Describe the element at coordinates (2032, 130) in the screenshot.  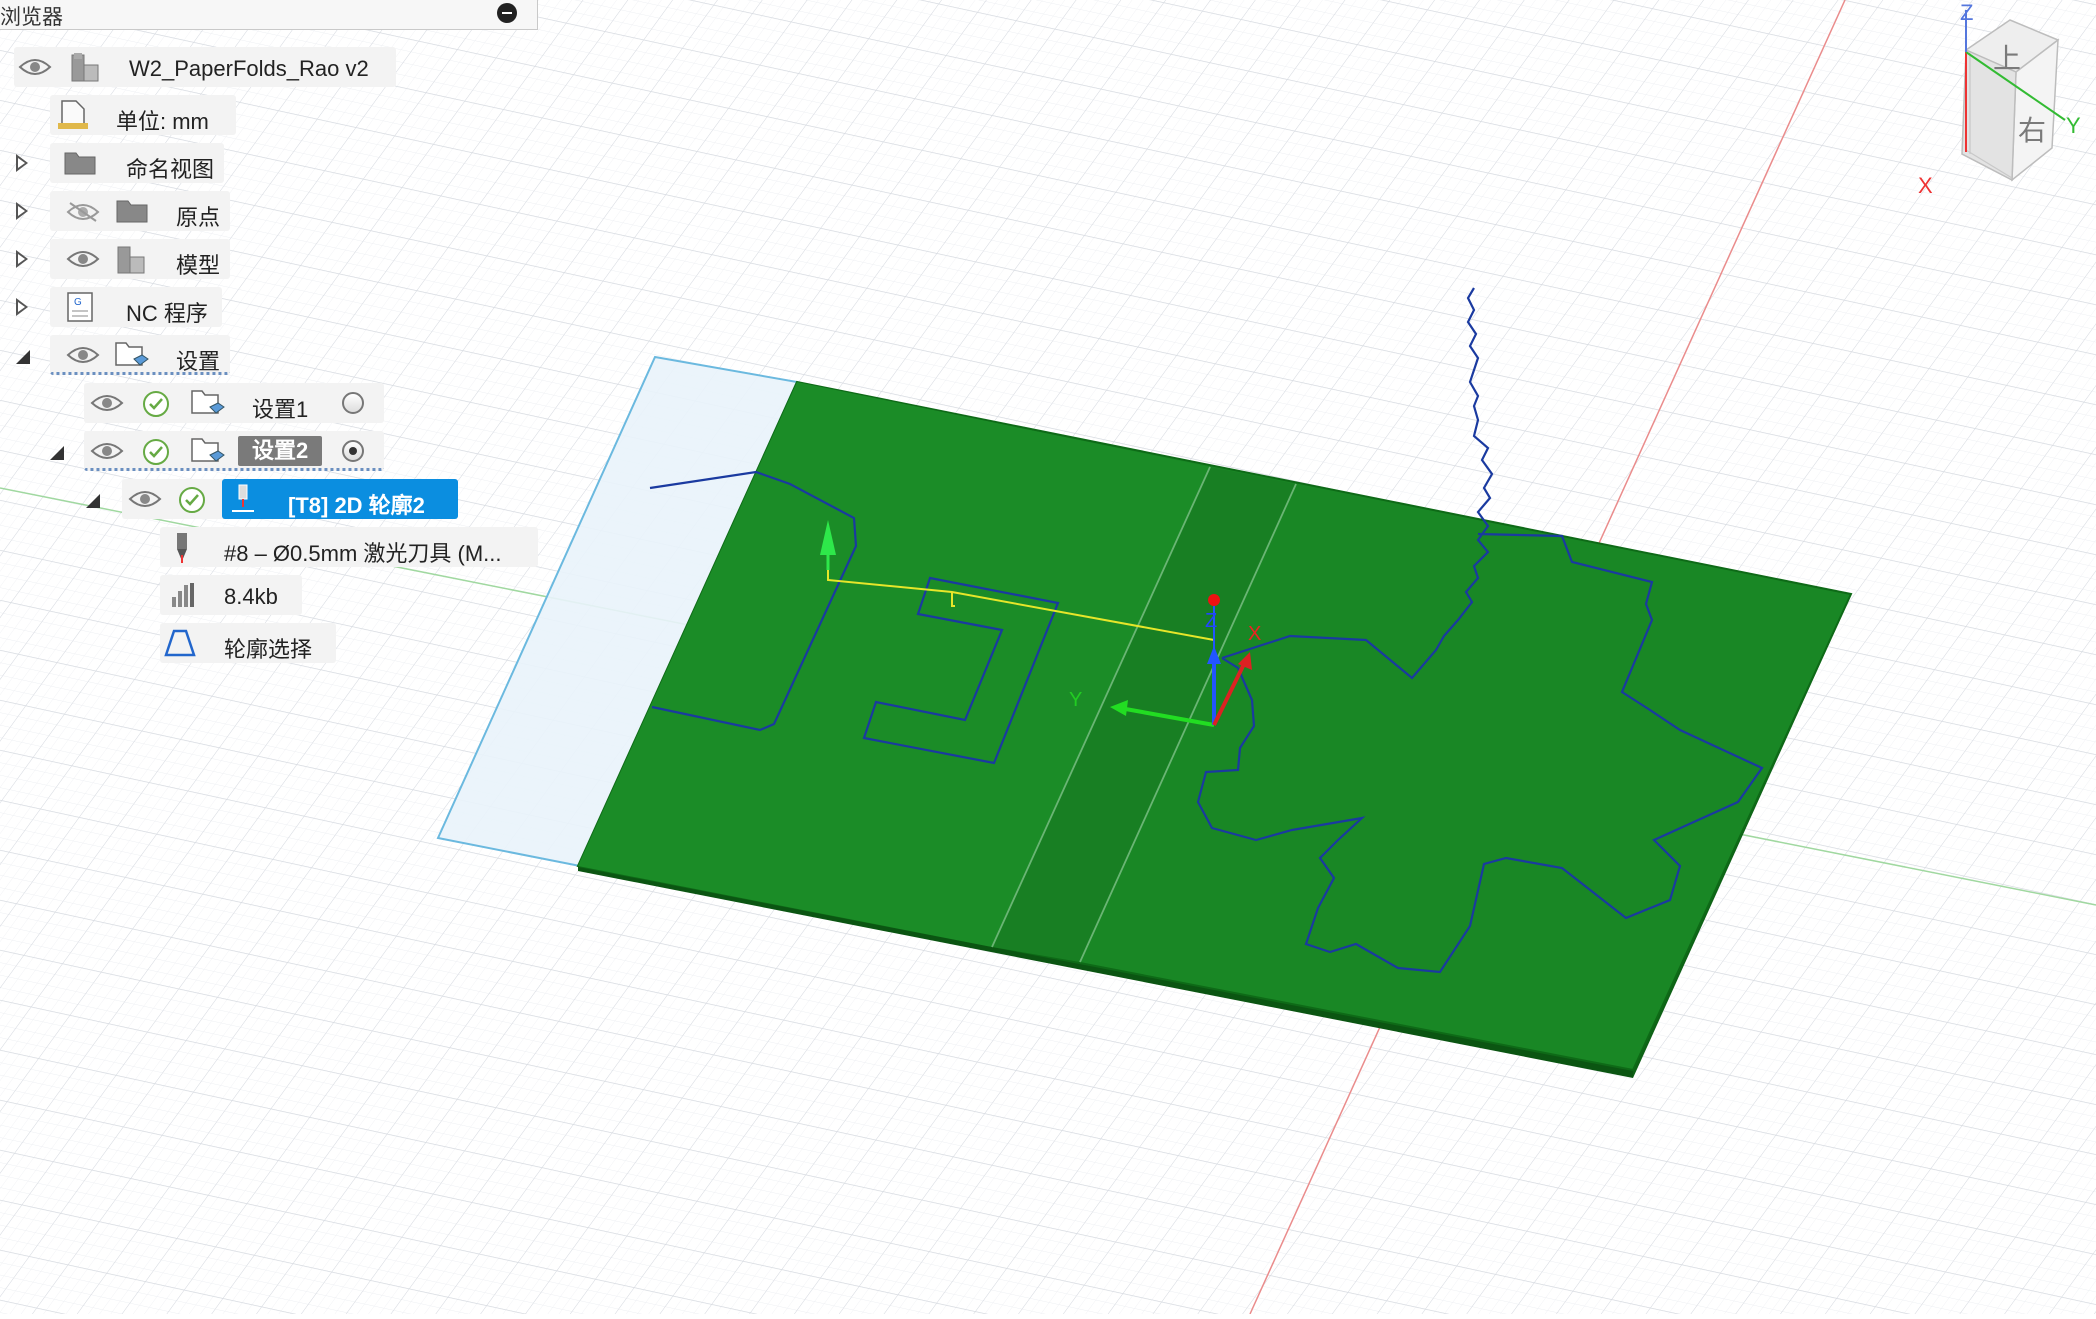
I see `cube-face-right-label: 右` at that location.